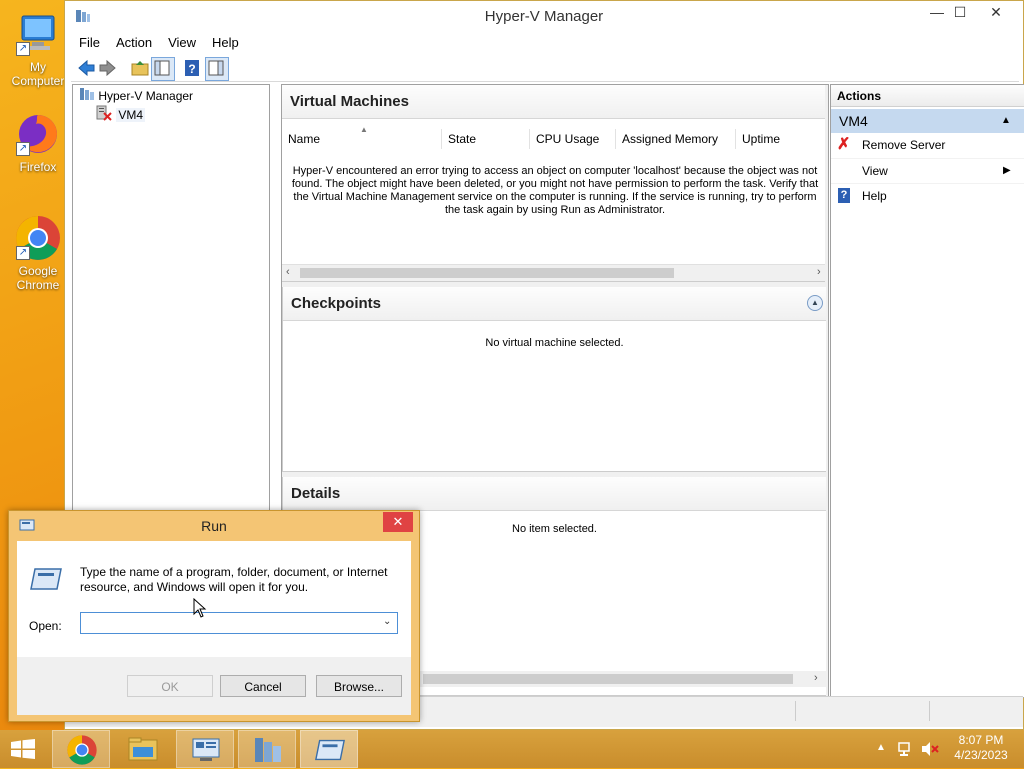 This screenshot has width=1024, height=769. I want to click on tree-item-label: VM4, so click(131, 114).